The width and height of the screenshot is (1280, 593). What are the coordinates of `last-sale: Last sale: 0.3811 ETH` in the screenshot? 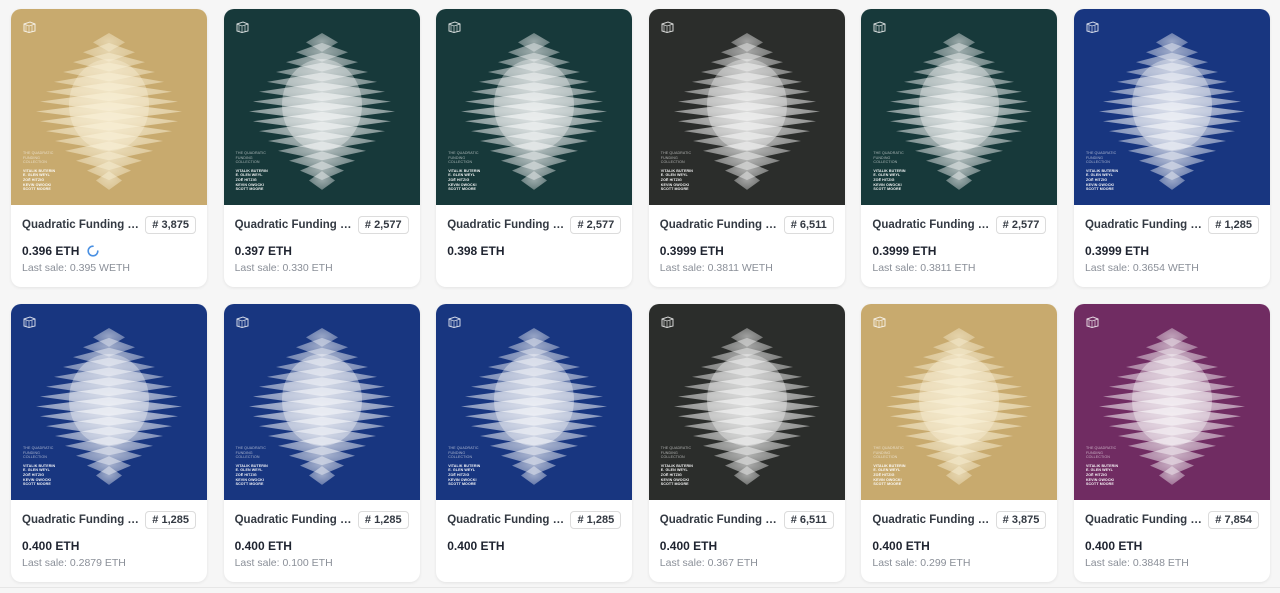 It's located at (924, 268).